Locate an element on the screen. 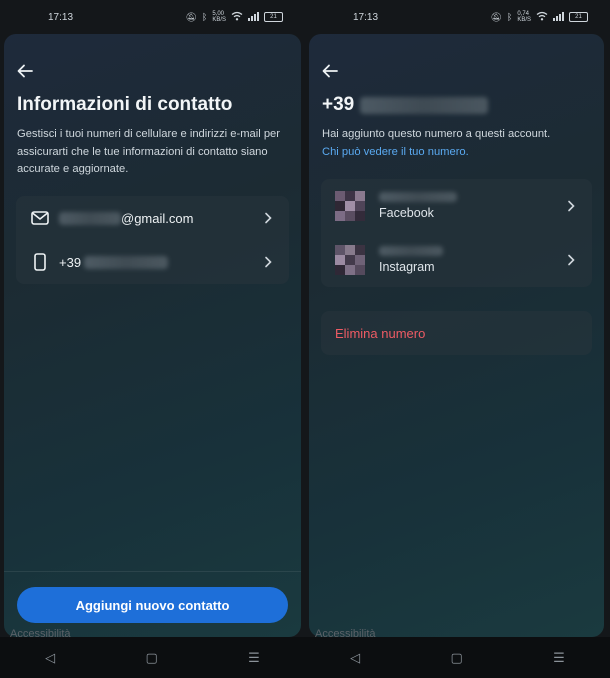 This screenshot has width=610, height=678. phone-icon is located at coordinates (40, 262).